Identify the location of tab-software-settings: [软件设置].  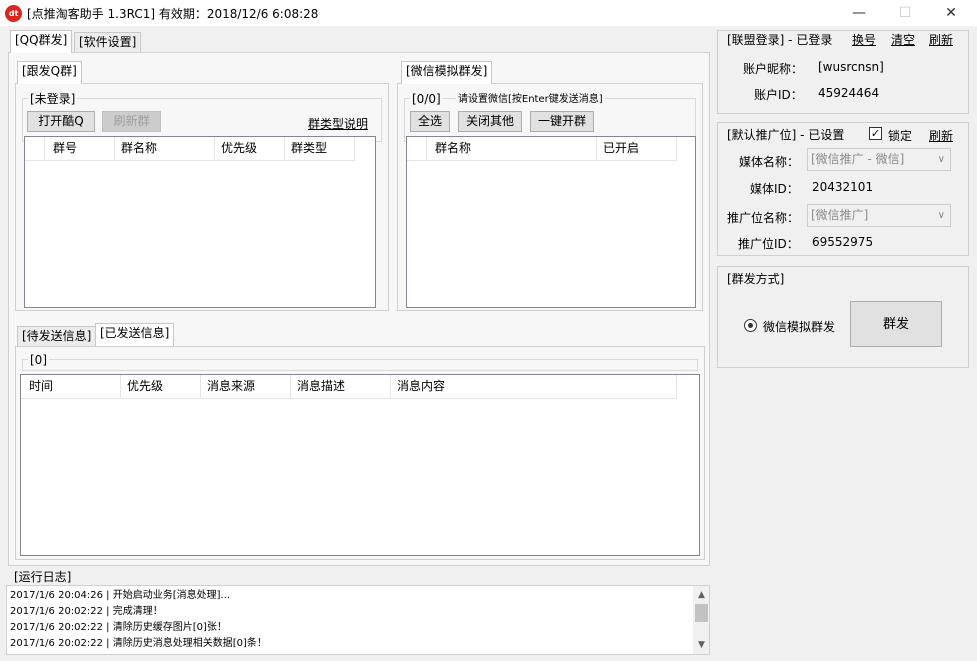
(108, 42).